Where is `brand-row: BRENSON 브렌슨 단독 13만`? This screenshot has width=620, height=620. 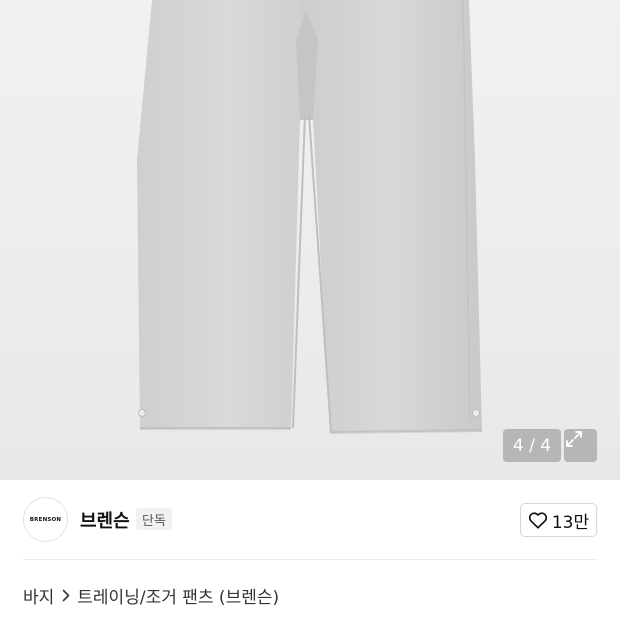
brand-row: BRENSON 브렌슨 단독 13만 is located at coordinates (310, 520).